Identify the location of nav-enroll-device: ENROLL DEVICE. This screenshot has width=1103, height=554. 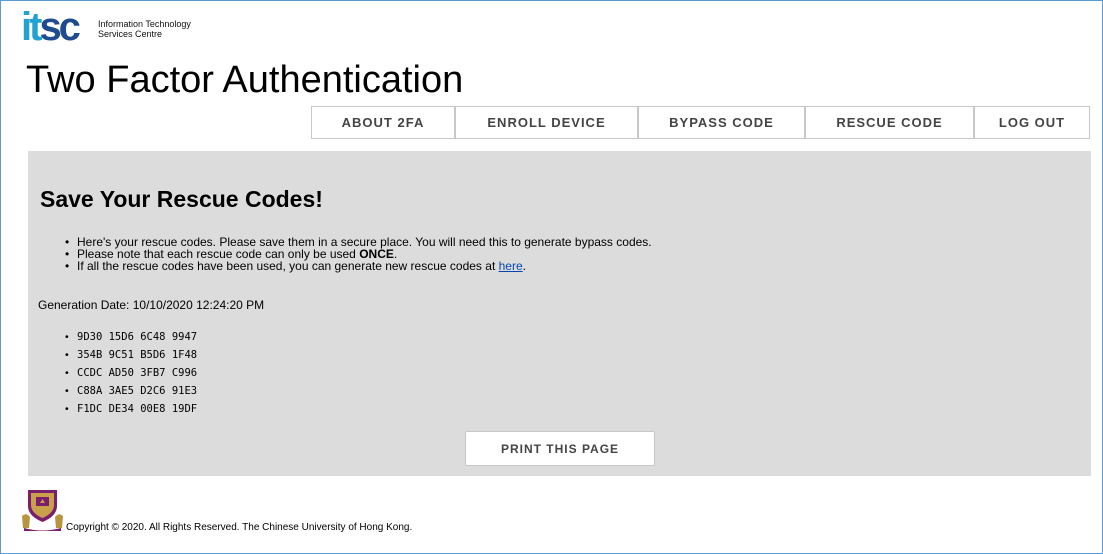
(546, 122).